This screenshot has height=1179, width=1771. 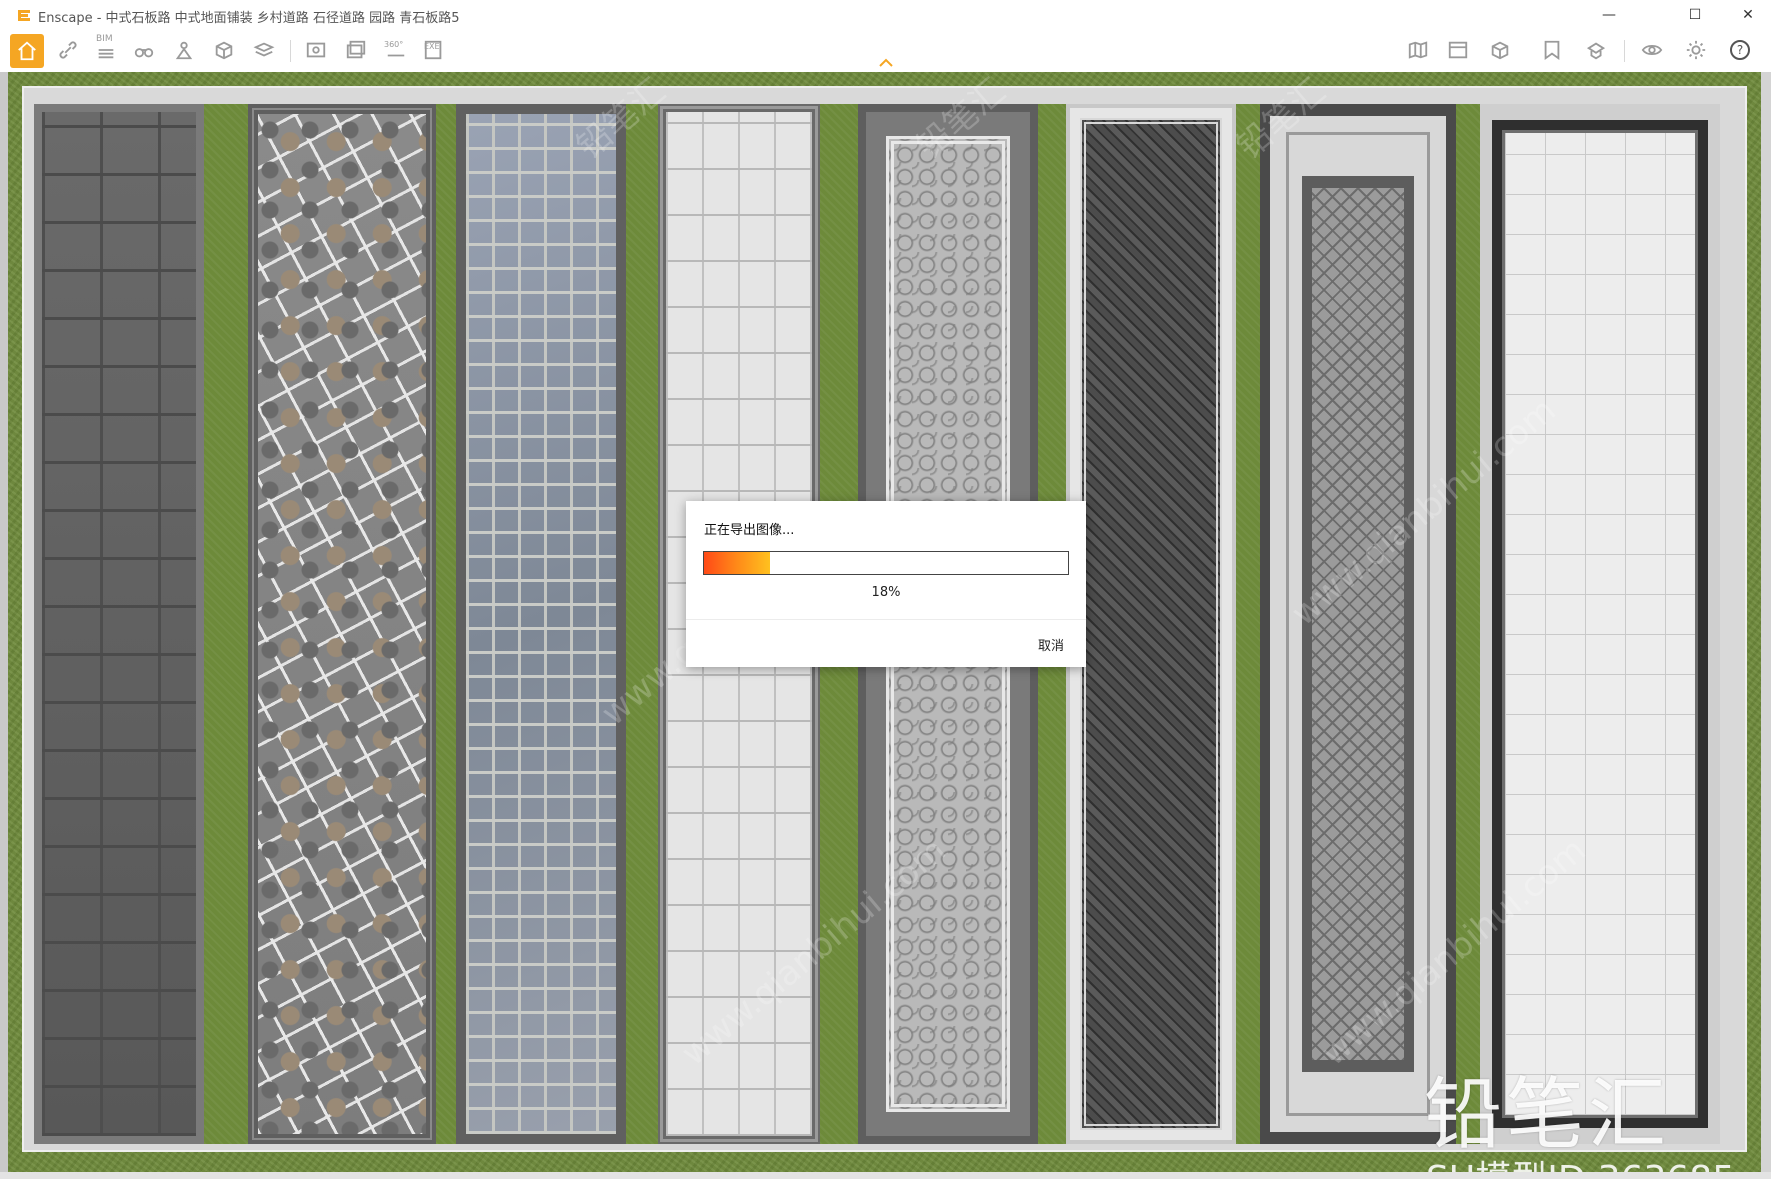 I want to click on layers-icon, so click(x=264, y=49).